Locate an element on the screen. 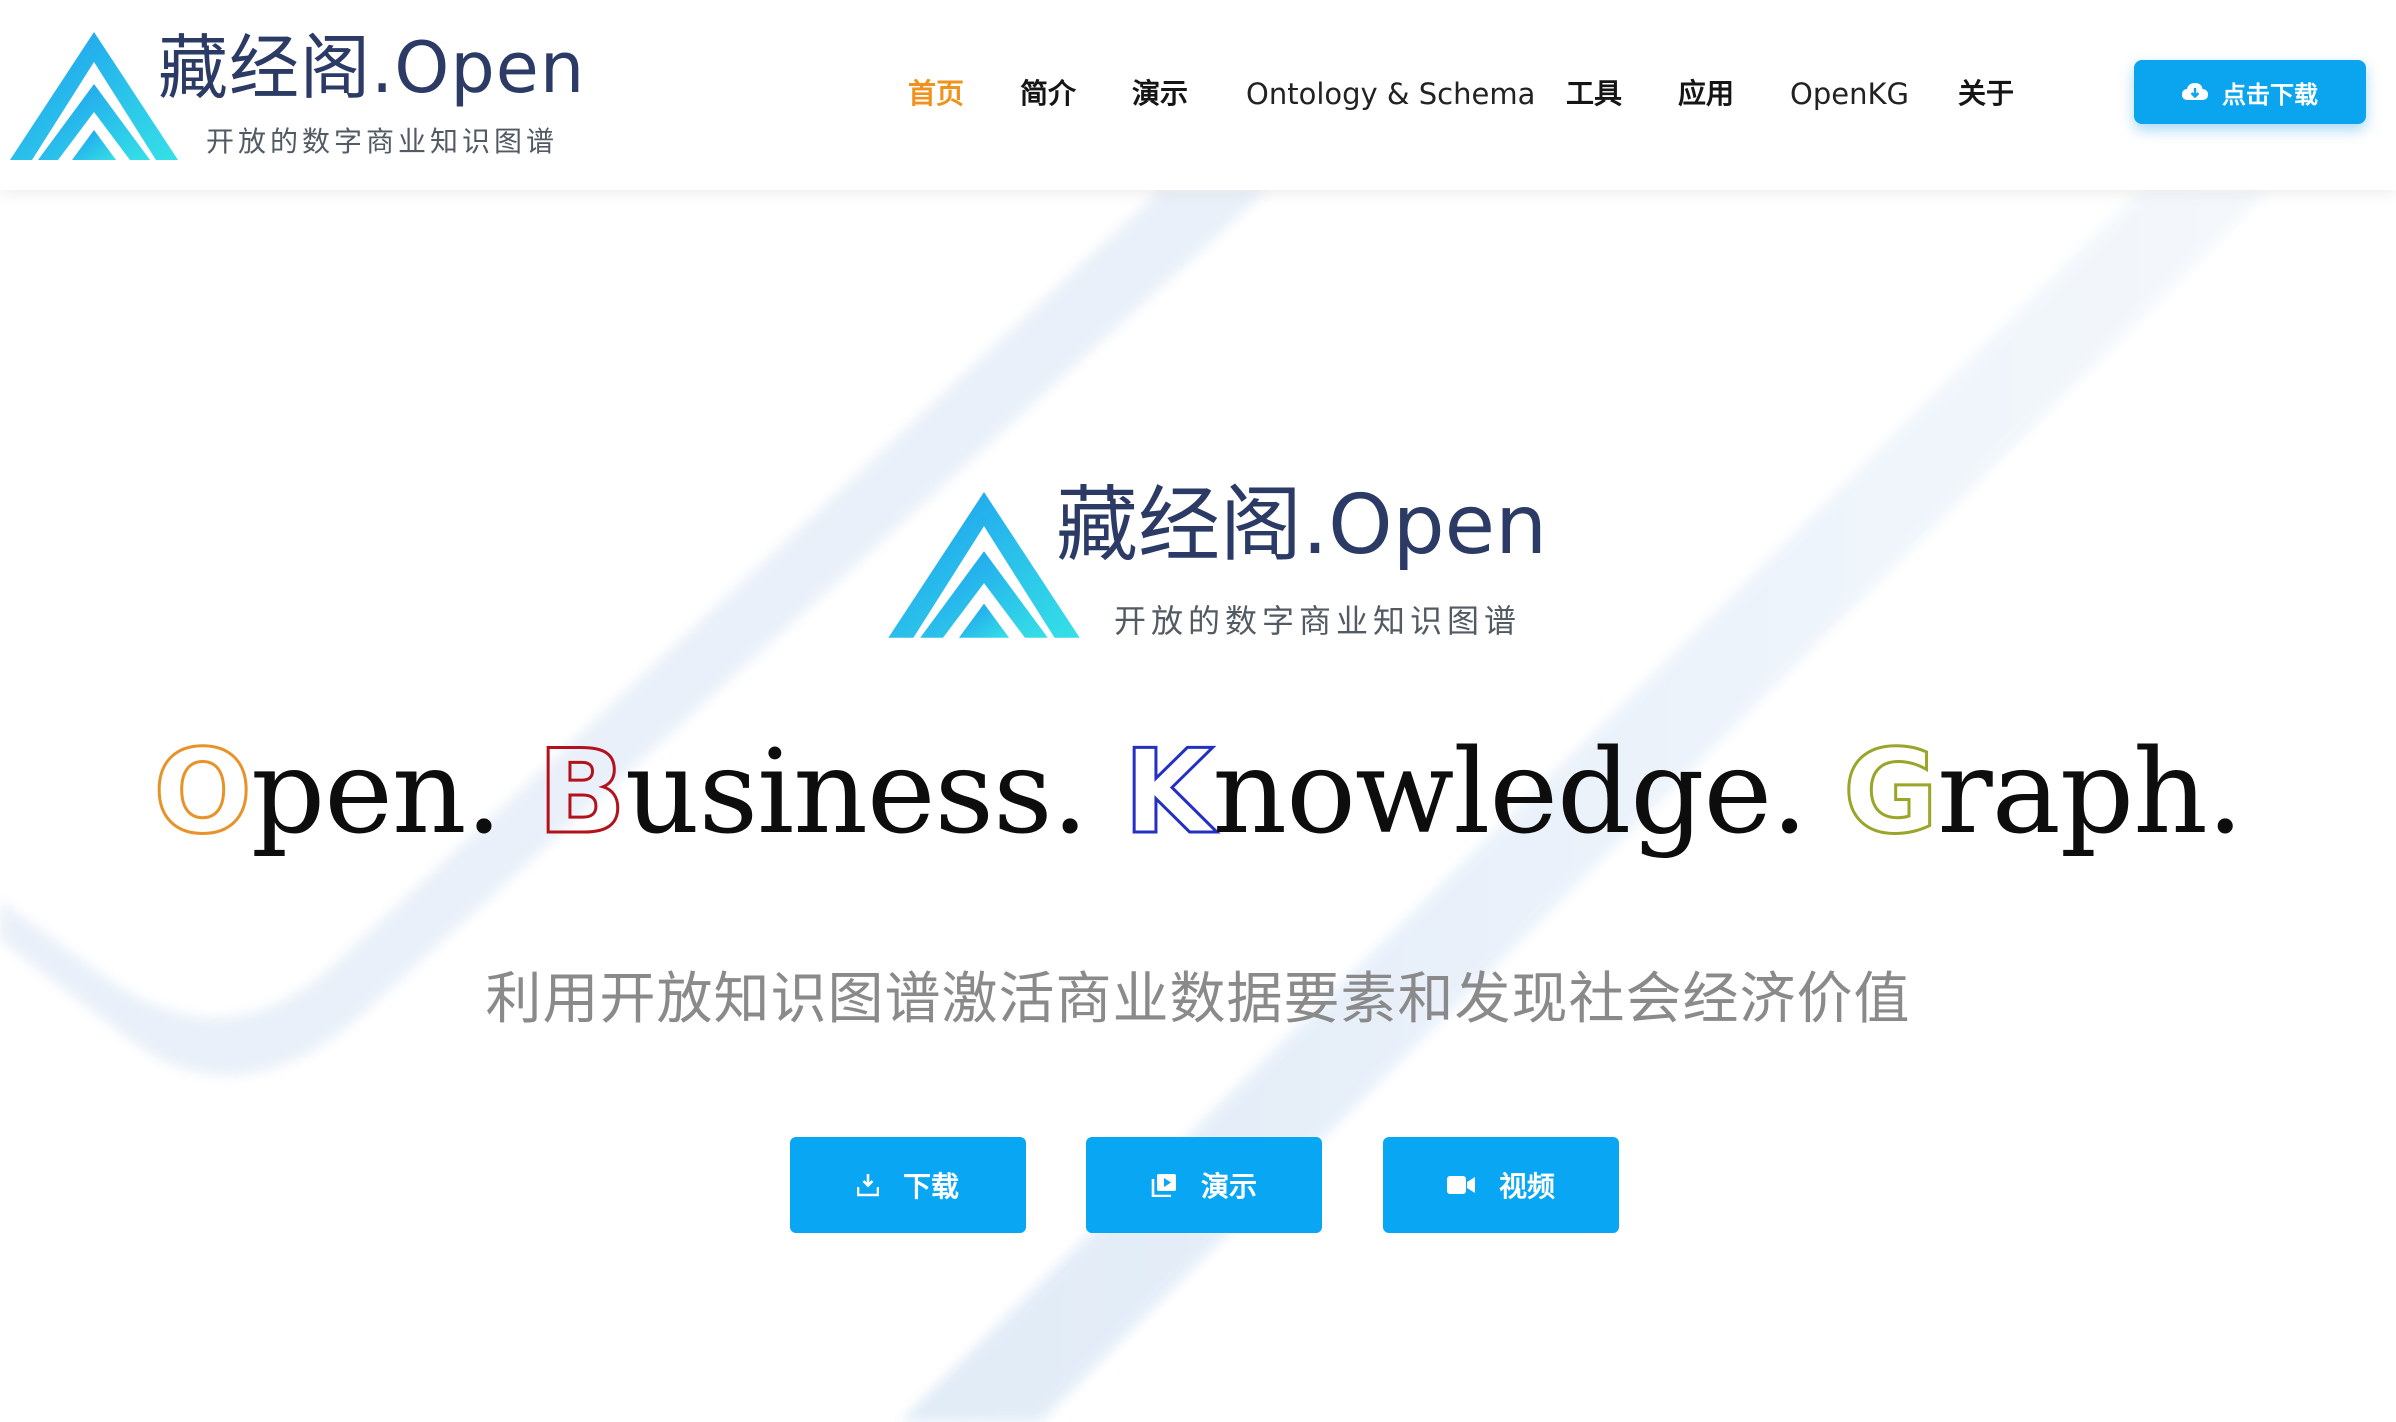  nav-item-about: 关于 is located at coordinates (1986, 94).